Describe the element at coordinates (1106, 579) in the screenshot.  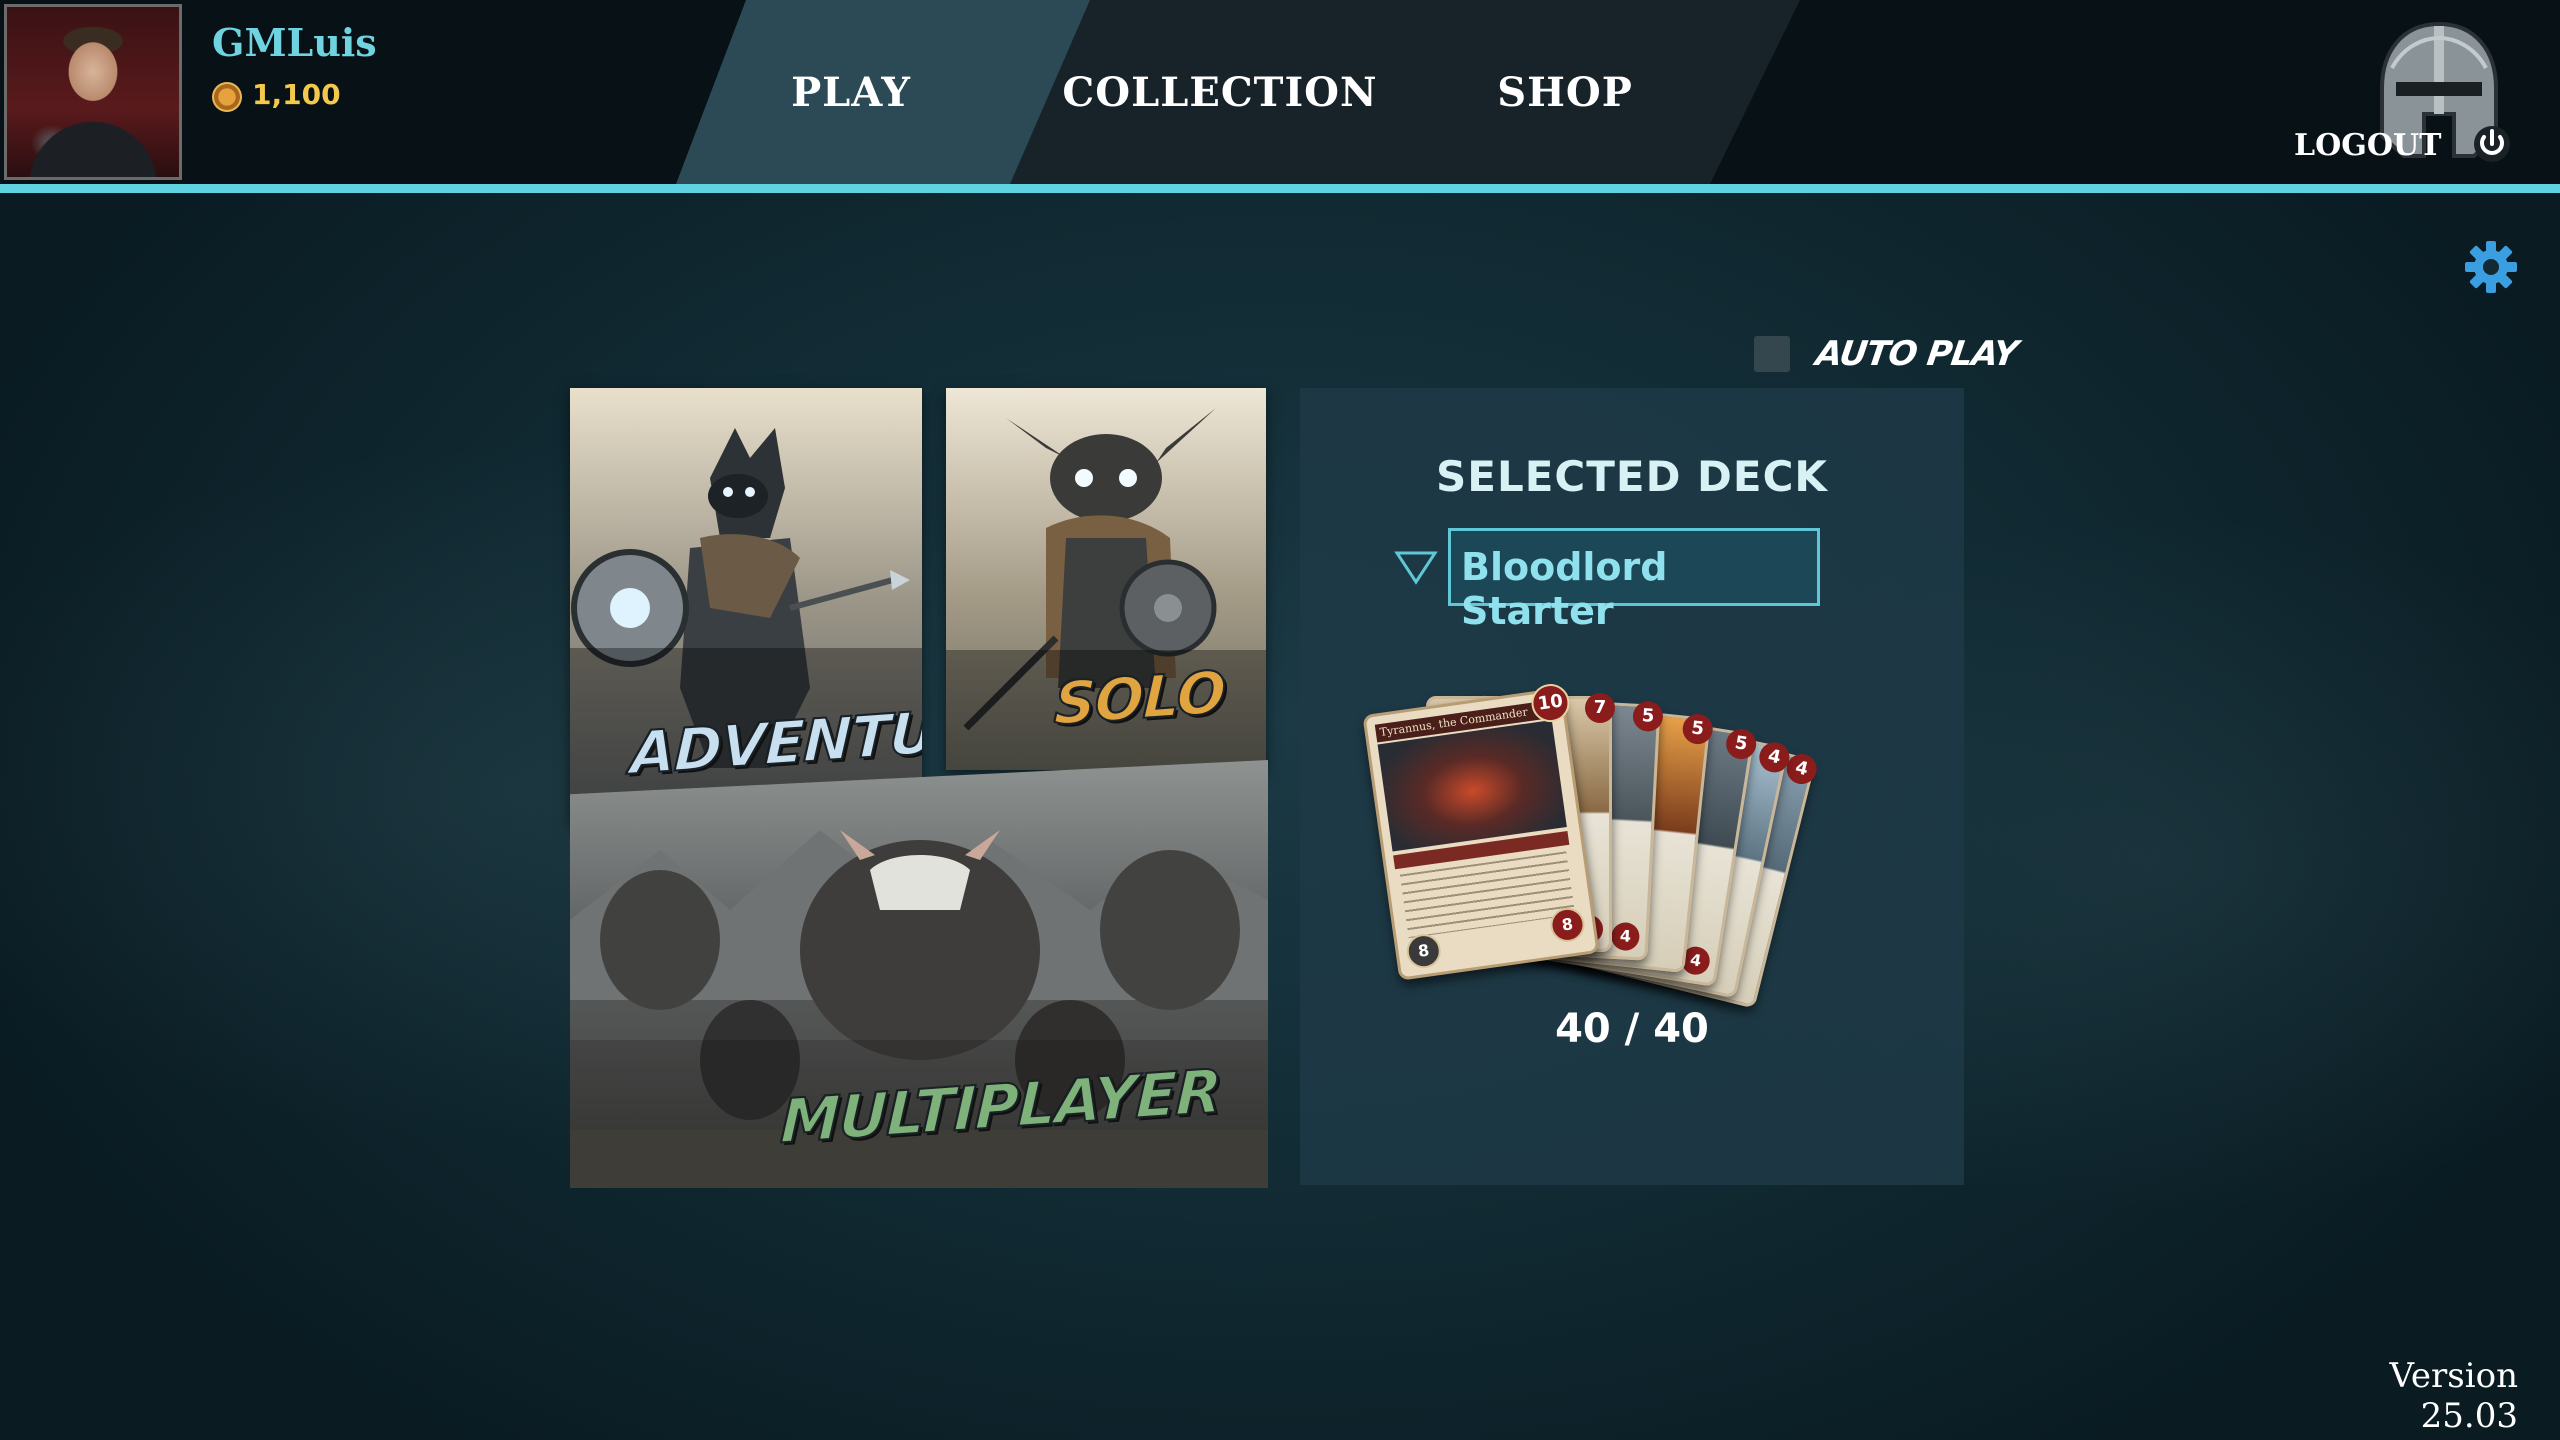
I see `solo-mode-tile: SOLO` at that location.